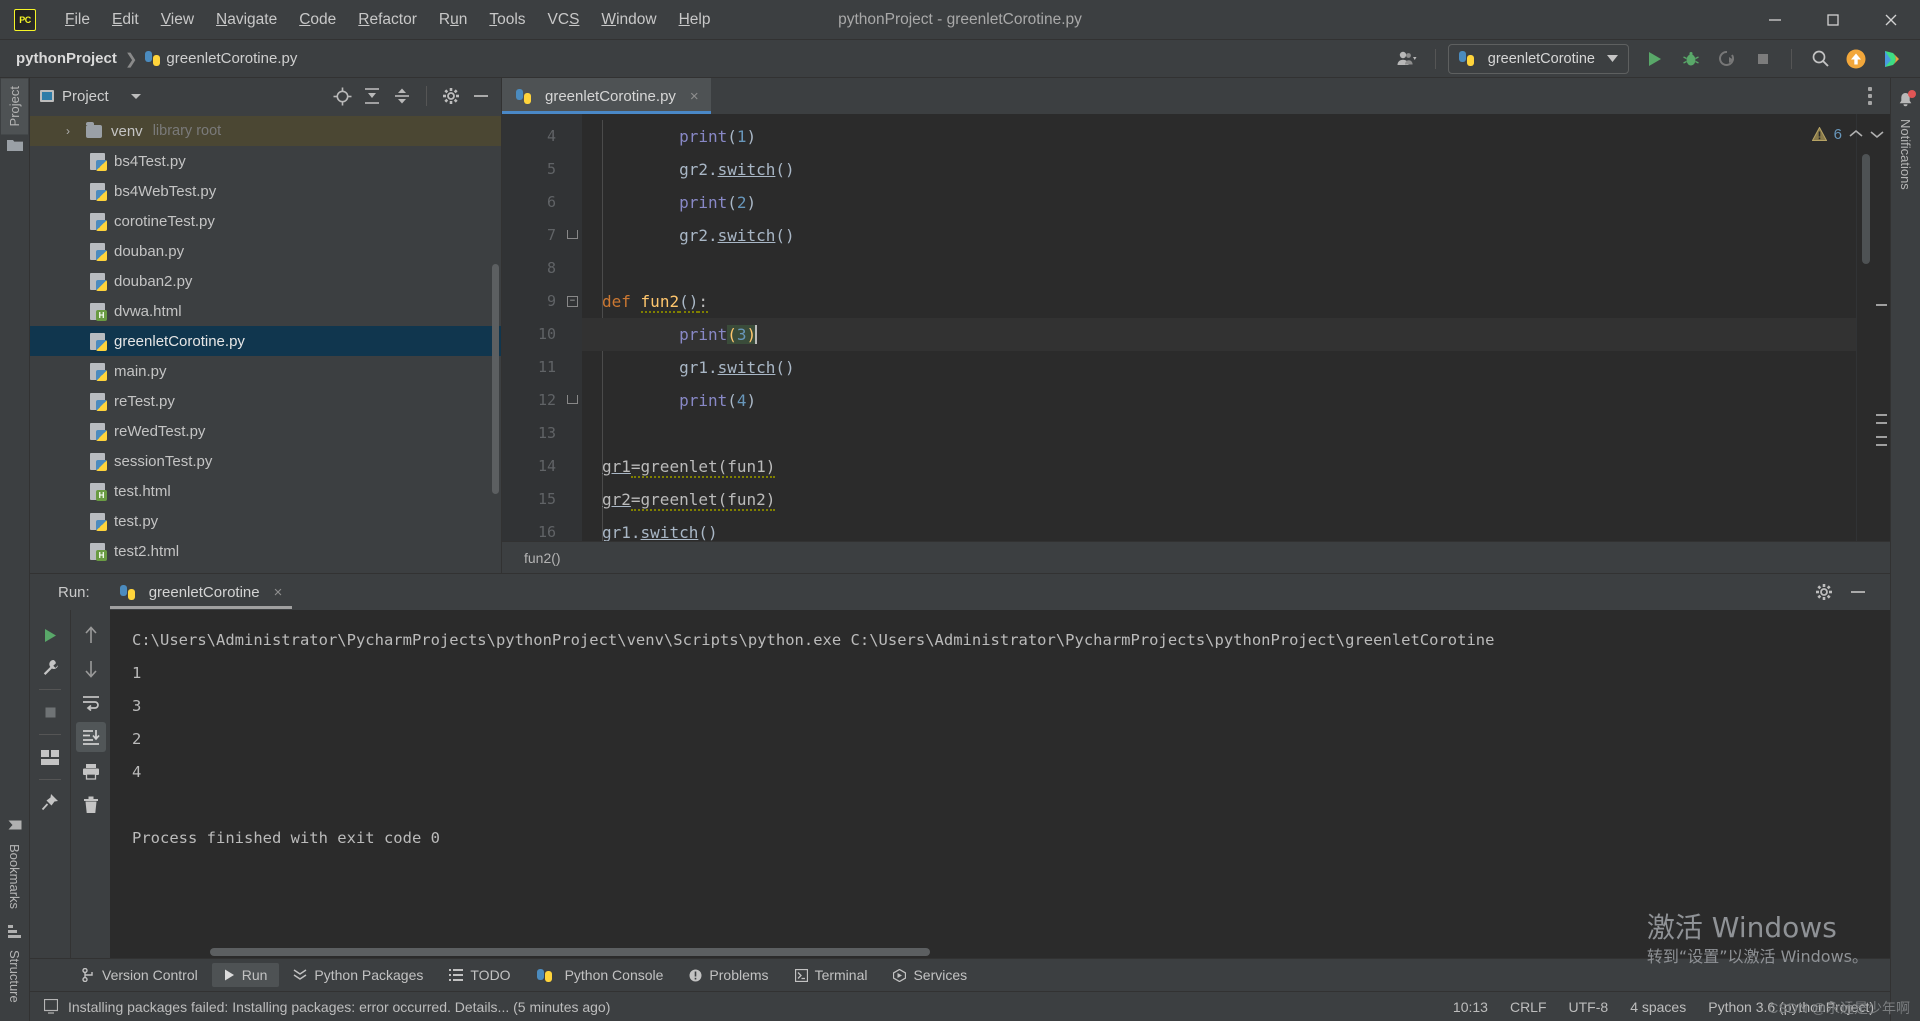 The image size is (1920, 1021). Describe the element at coordinates (265, 371) in the screenshot. I see `tree-item: main.py` at that location.